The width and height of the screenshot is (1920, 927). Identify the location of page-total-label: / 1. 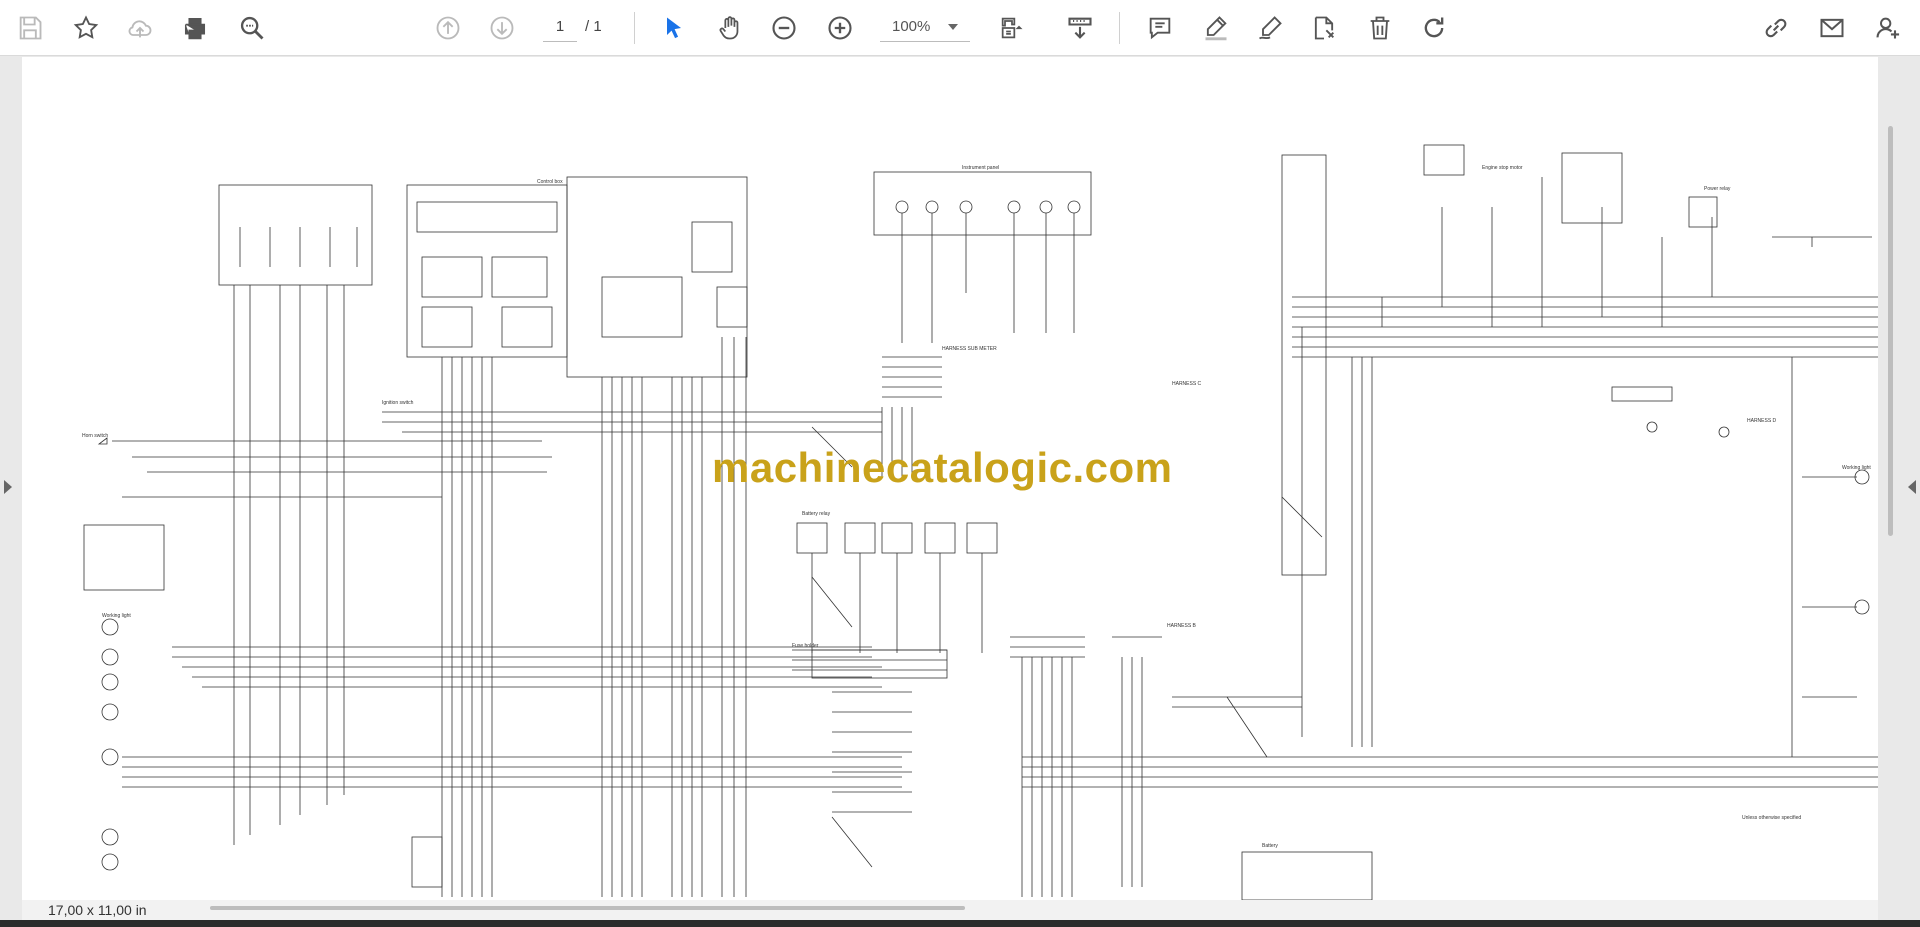
(593, 26).